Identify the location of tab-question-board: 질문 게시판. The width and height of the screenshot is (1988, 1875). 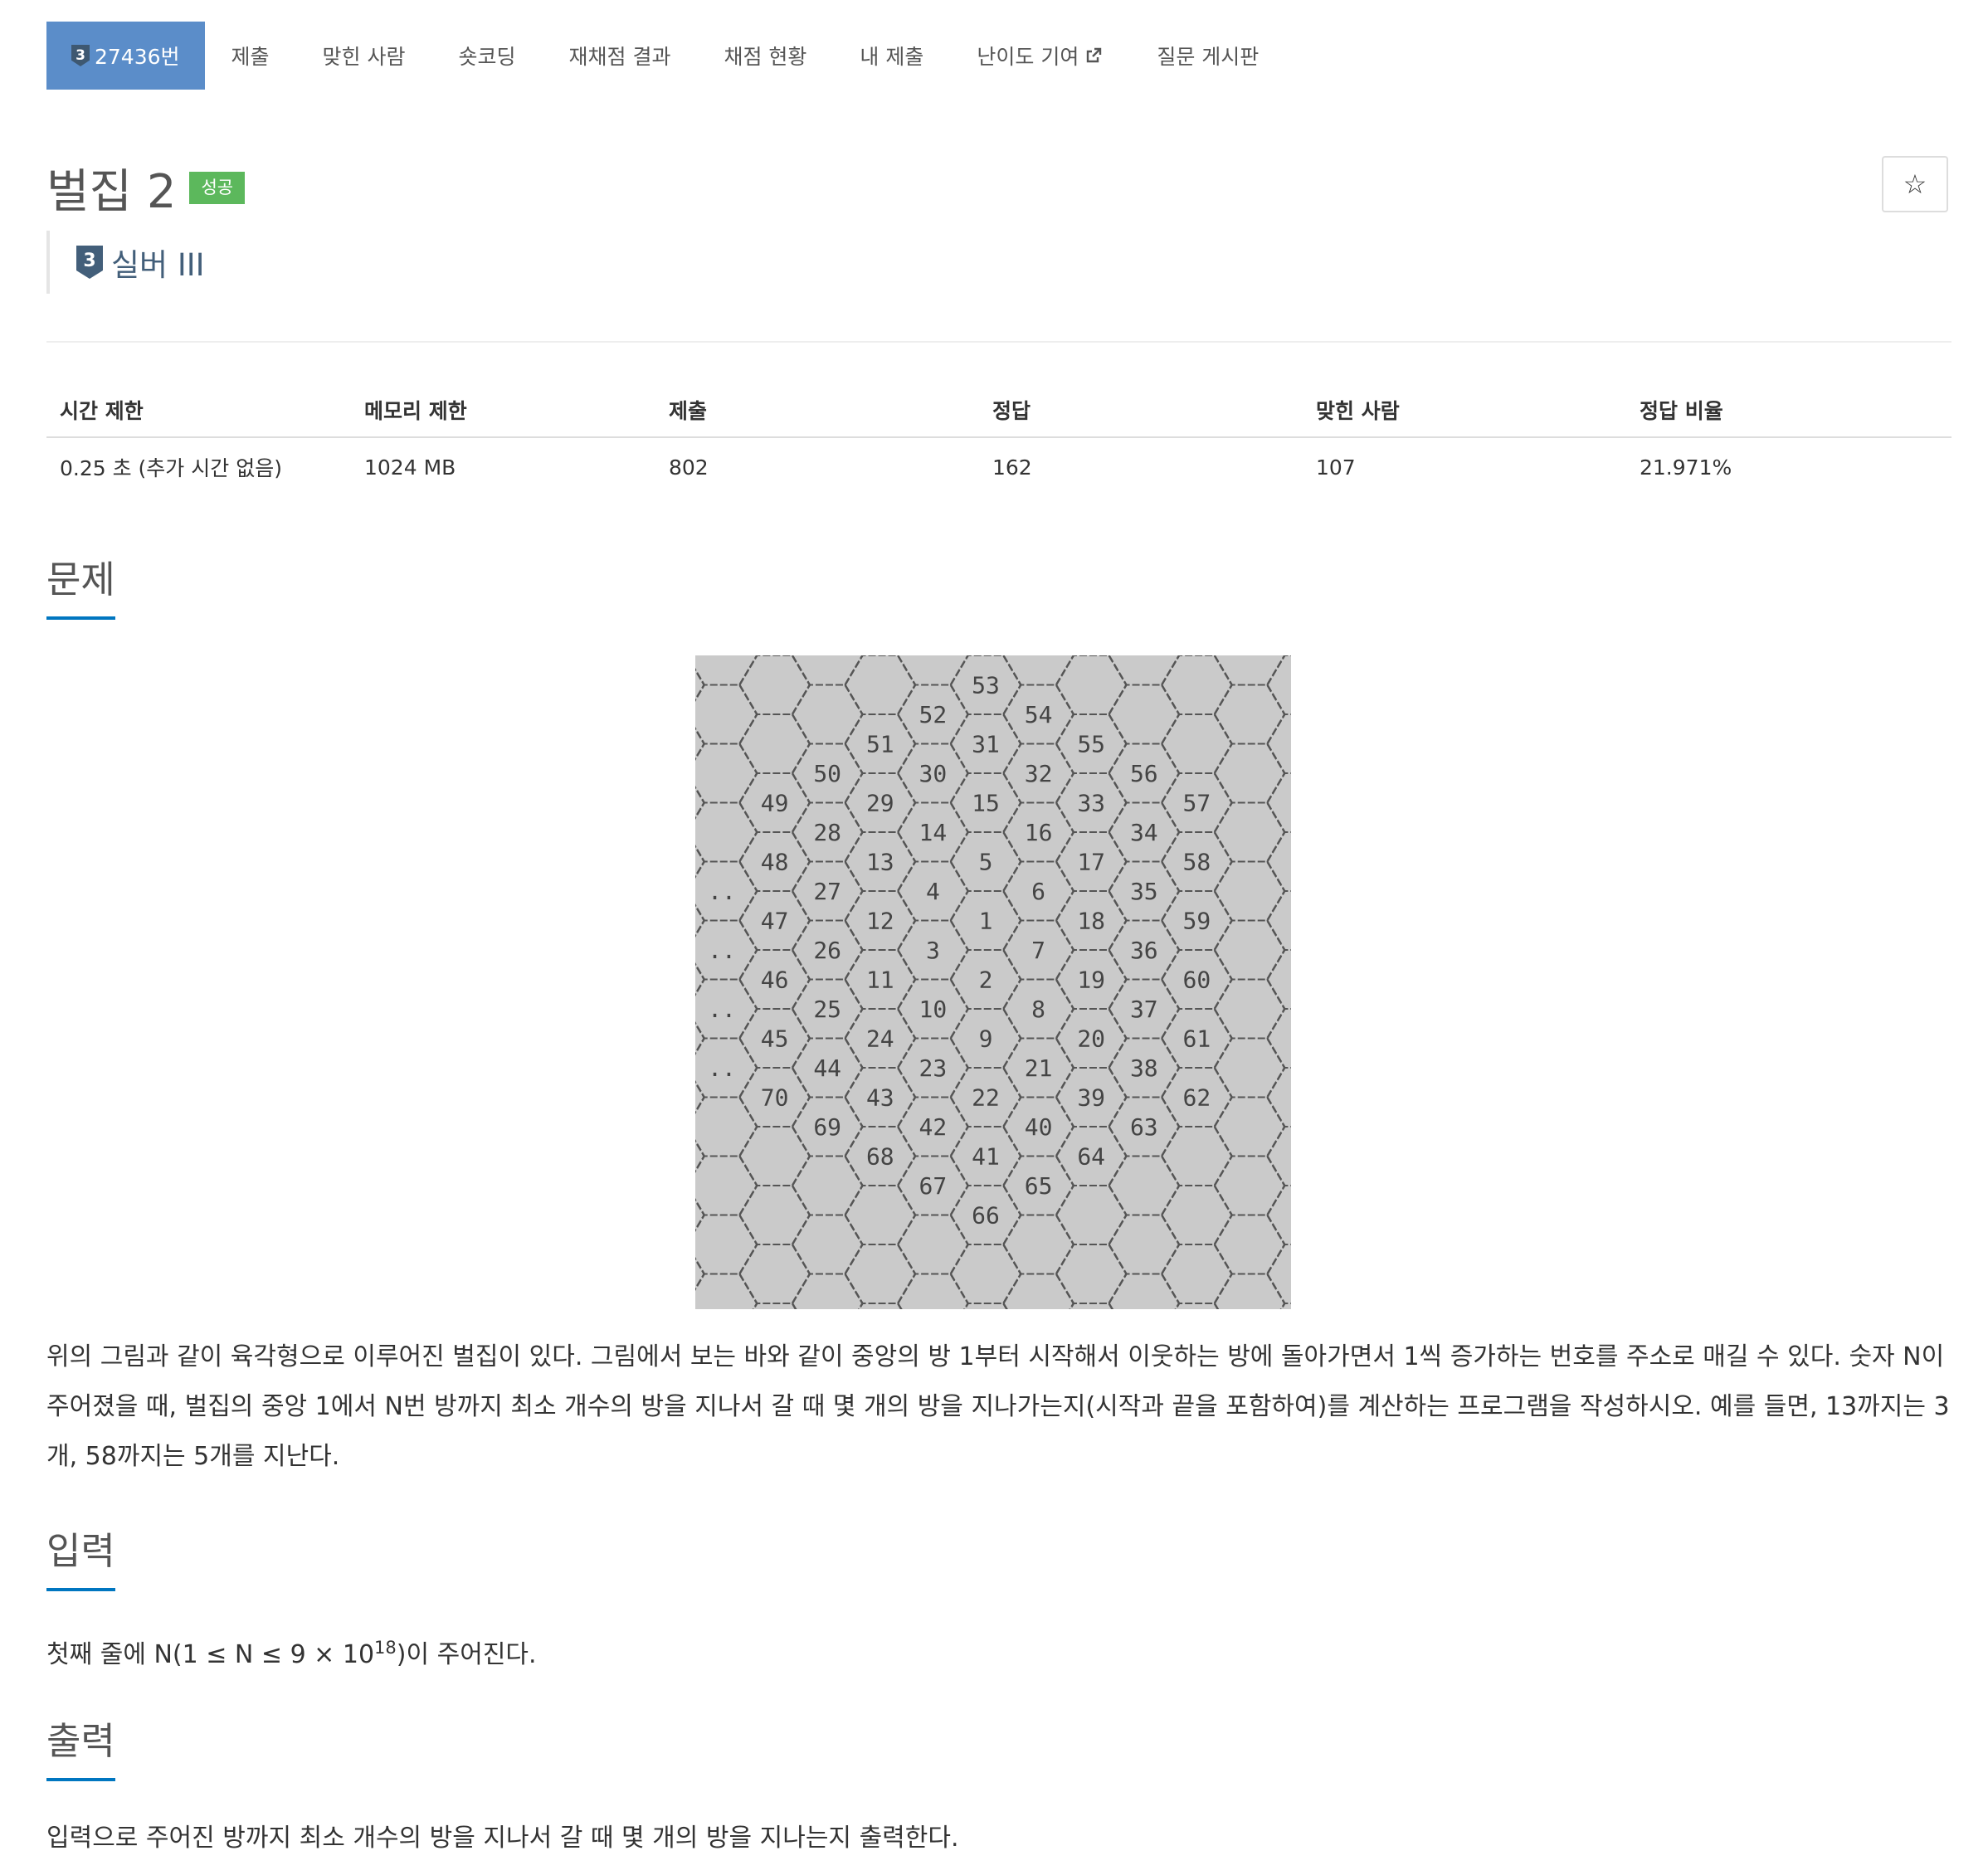
(1207, 56).